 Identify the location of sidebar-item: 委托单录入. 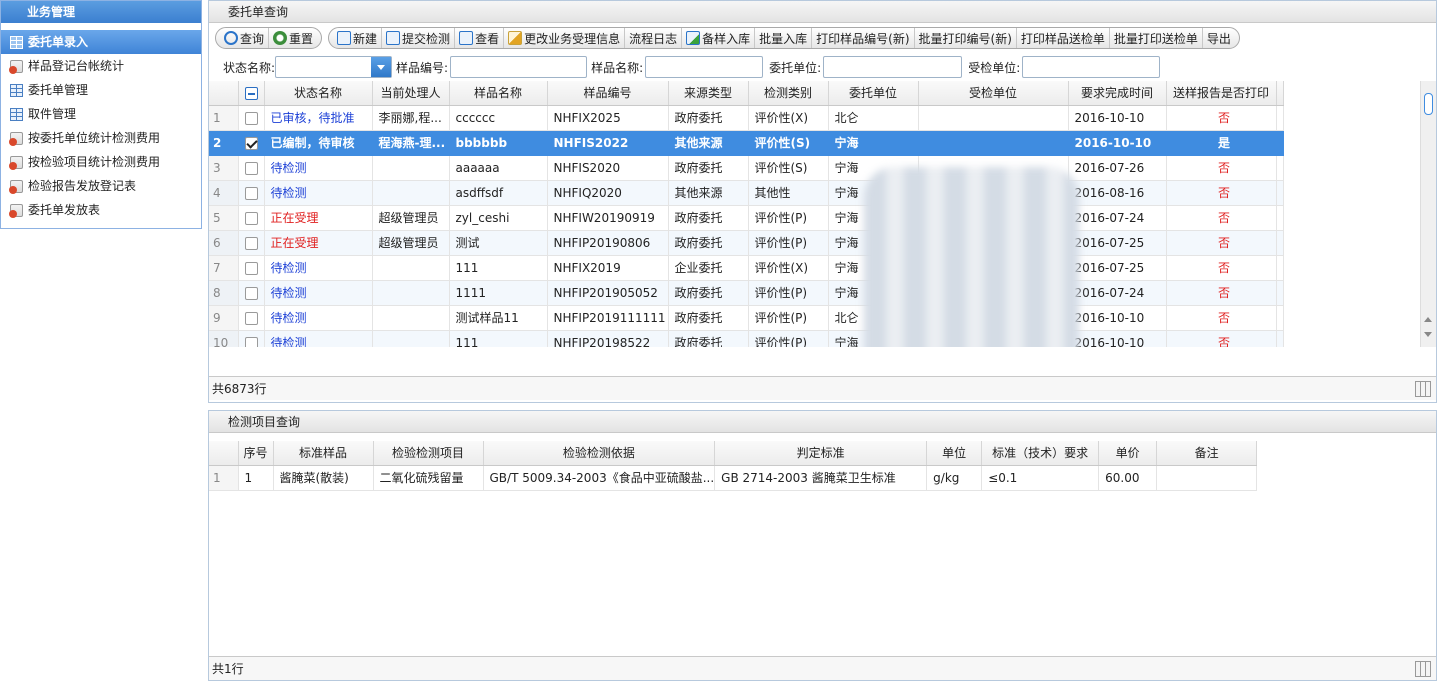
(101, 42).